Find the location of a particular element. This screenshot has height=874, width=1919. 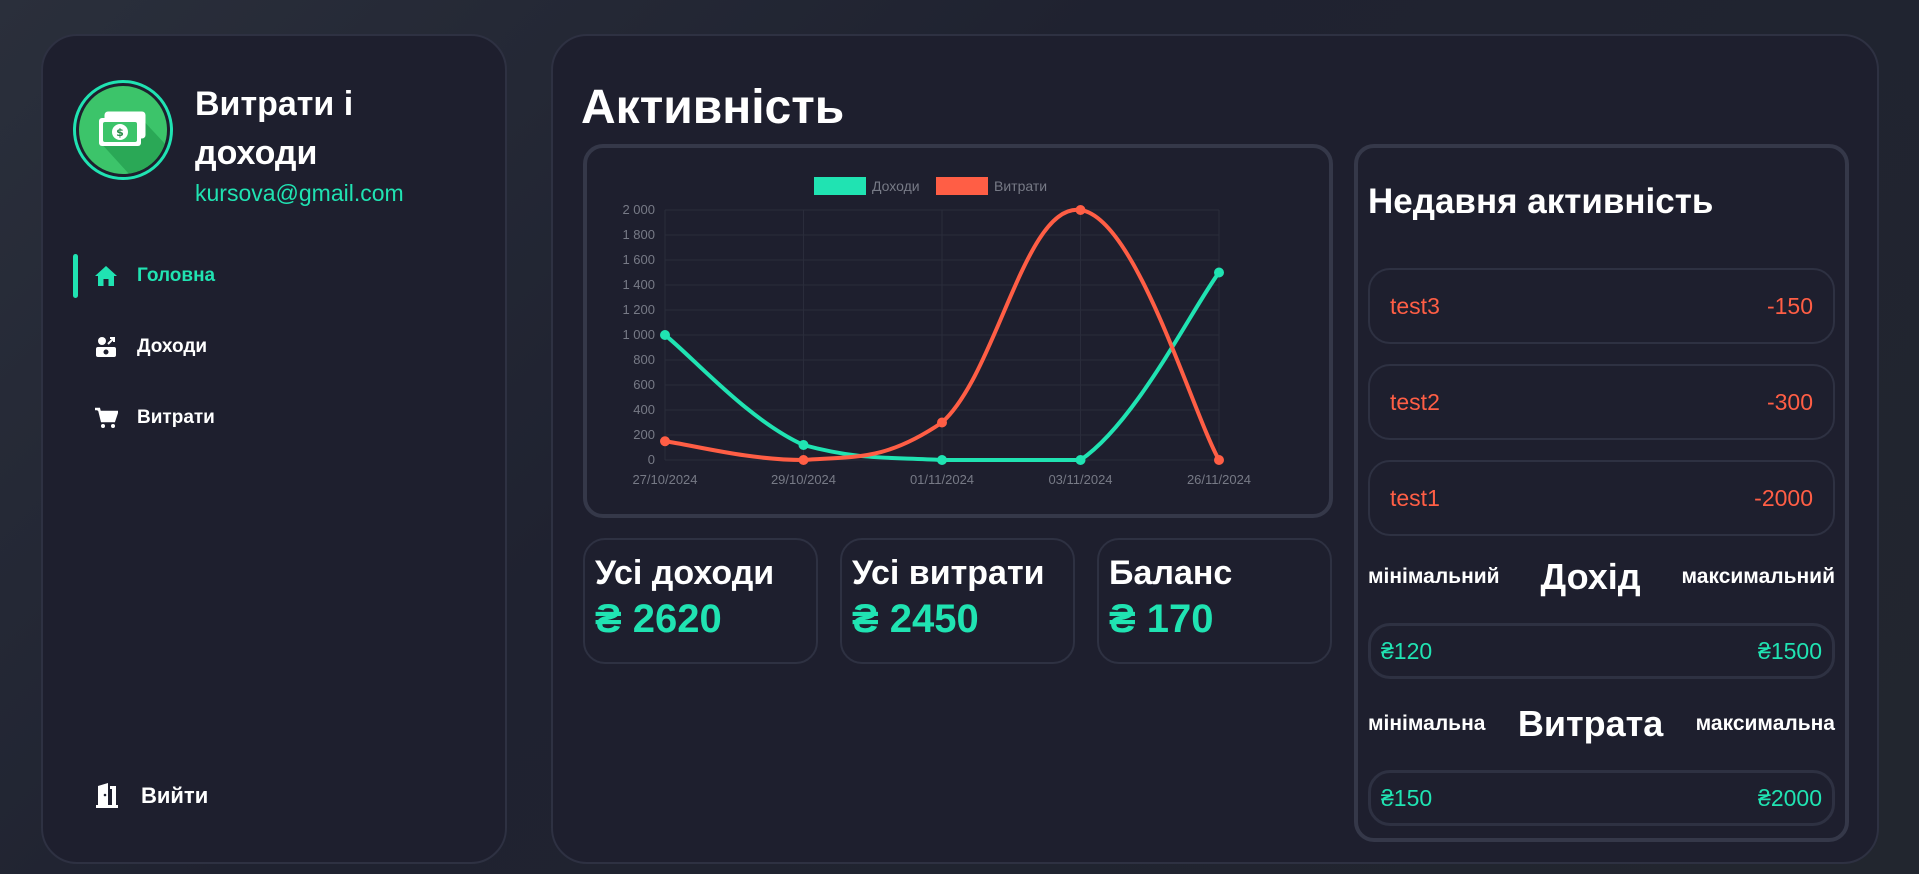

logout-button: Вийти is located at coordinates (150, 796).